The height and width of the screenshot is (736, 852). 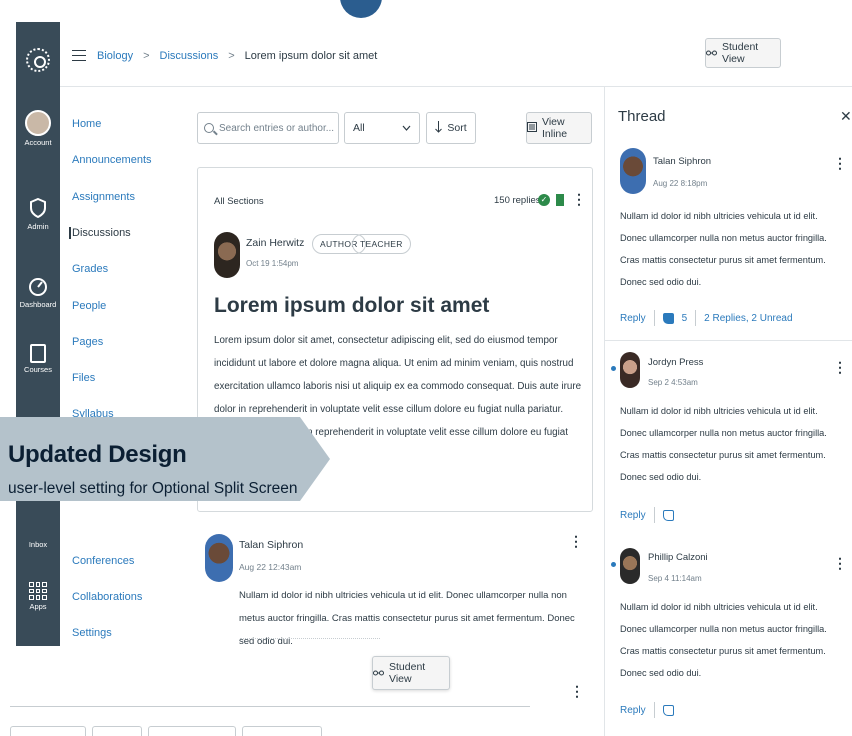 I want to click on teacher-badge: TEACHER, so click(x=381, y=244).